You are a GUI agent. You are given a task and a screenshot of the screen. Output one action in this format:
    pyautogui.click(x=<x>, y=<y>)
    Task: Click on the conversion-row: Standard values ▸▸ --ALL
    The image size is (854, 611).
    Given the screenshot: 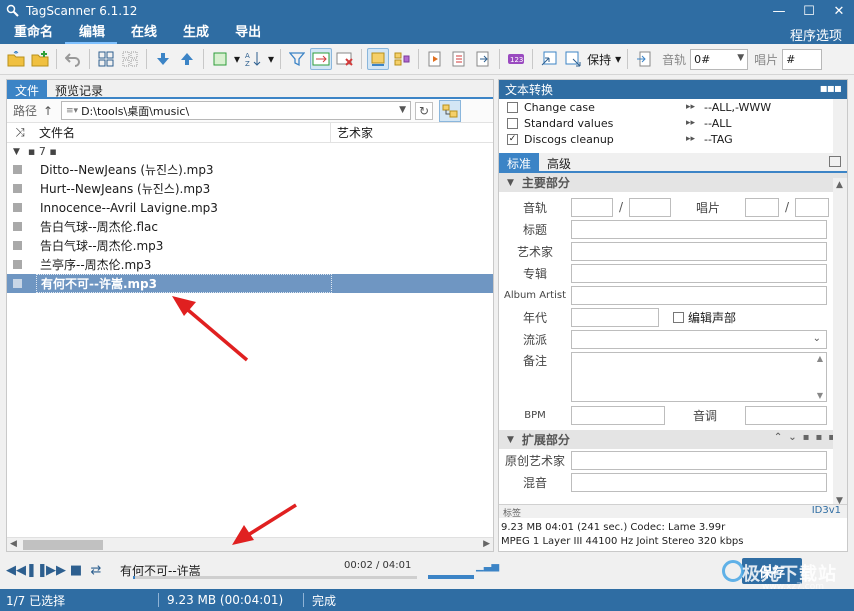 What is the action you would take?
    pyautogui.click(x=673, y=123)
    